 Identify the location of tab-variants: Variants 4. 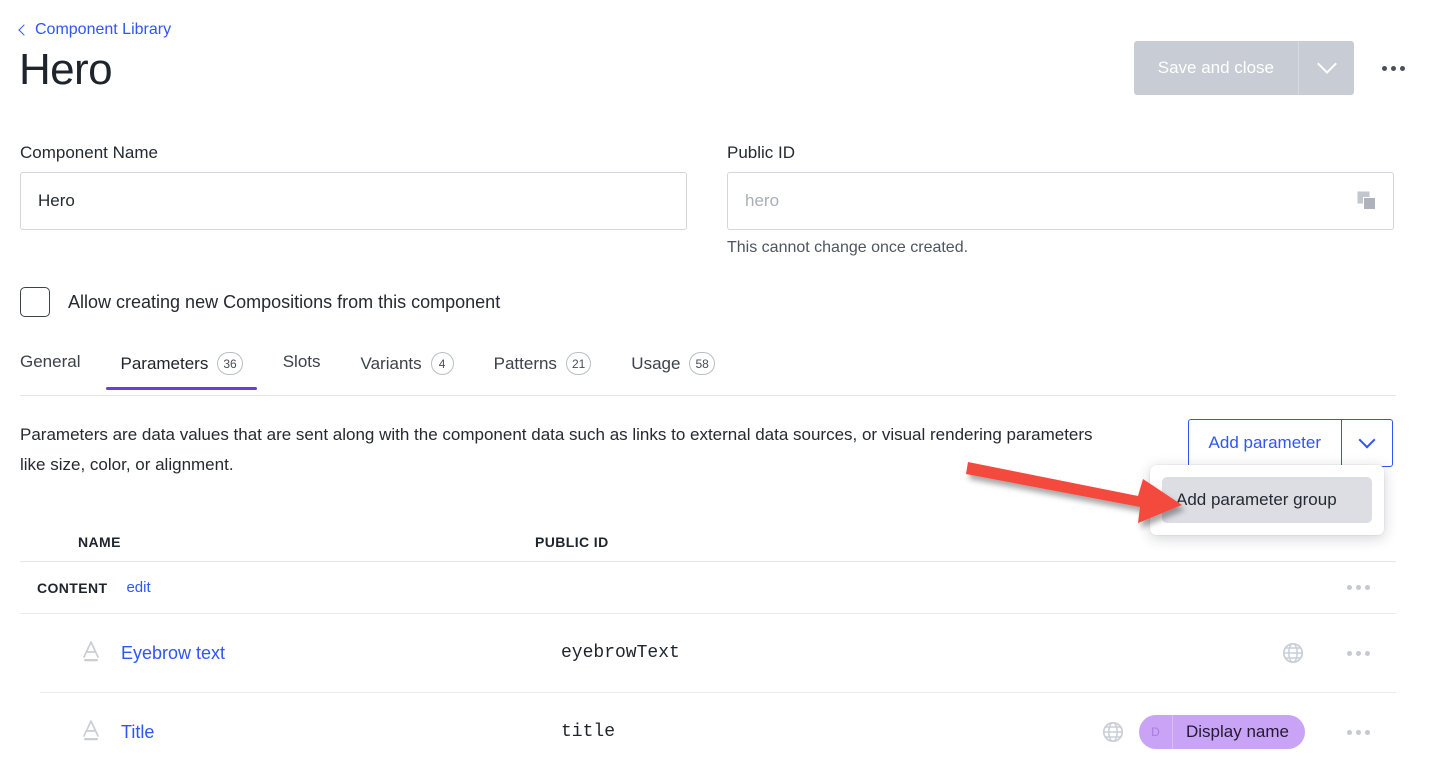
(407, 370).